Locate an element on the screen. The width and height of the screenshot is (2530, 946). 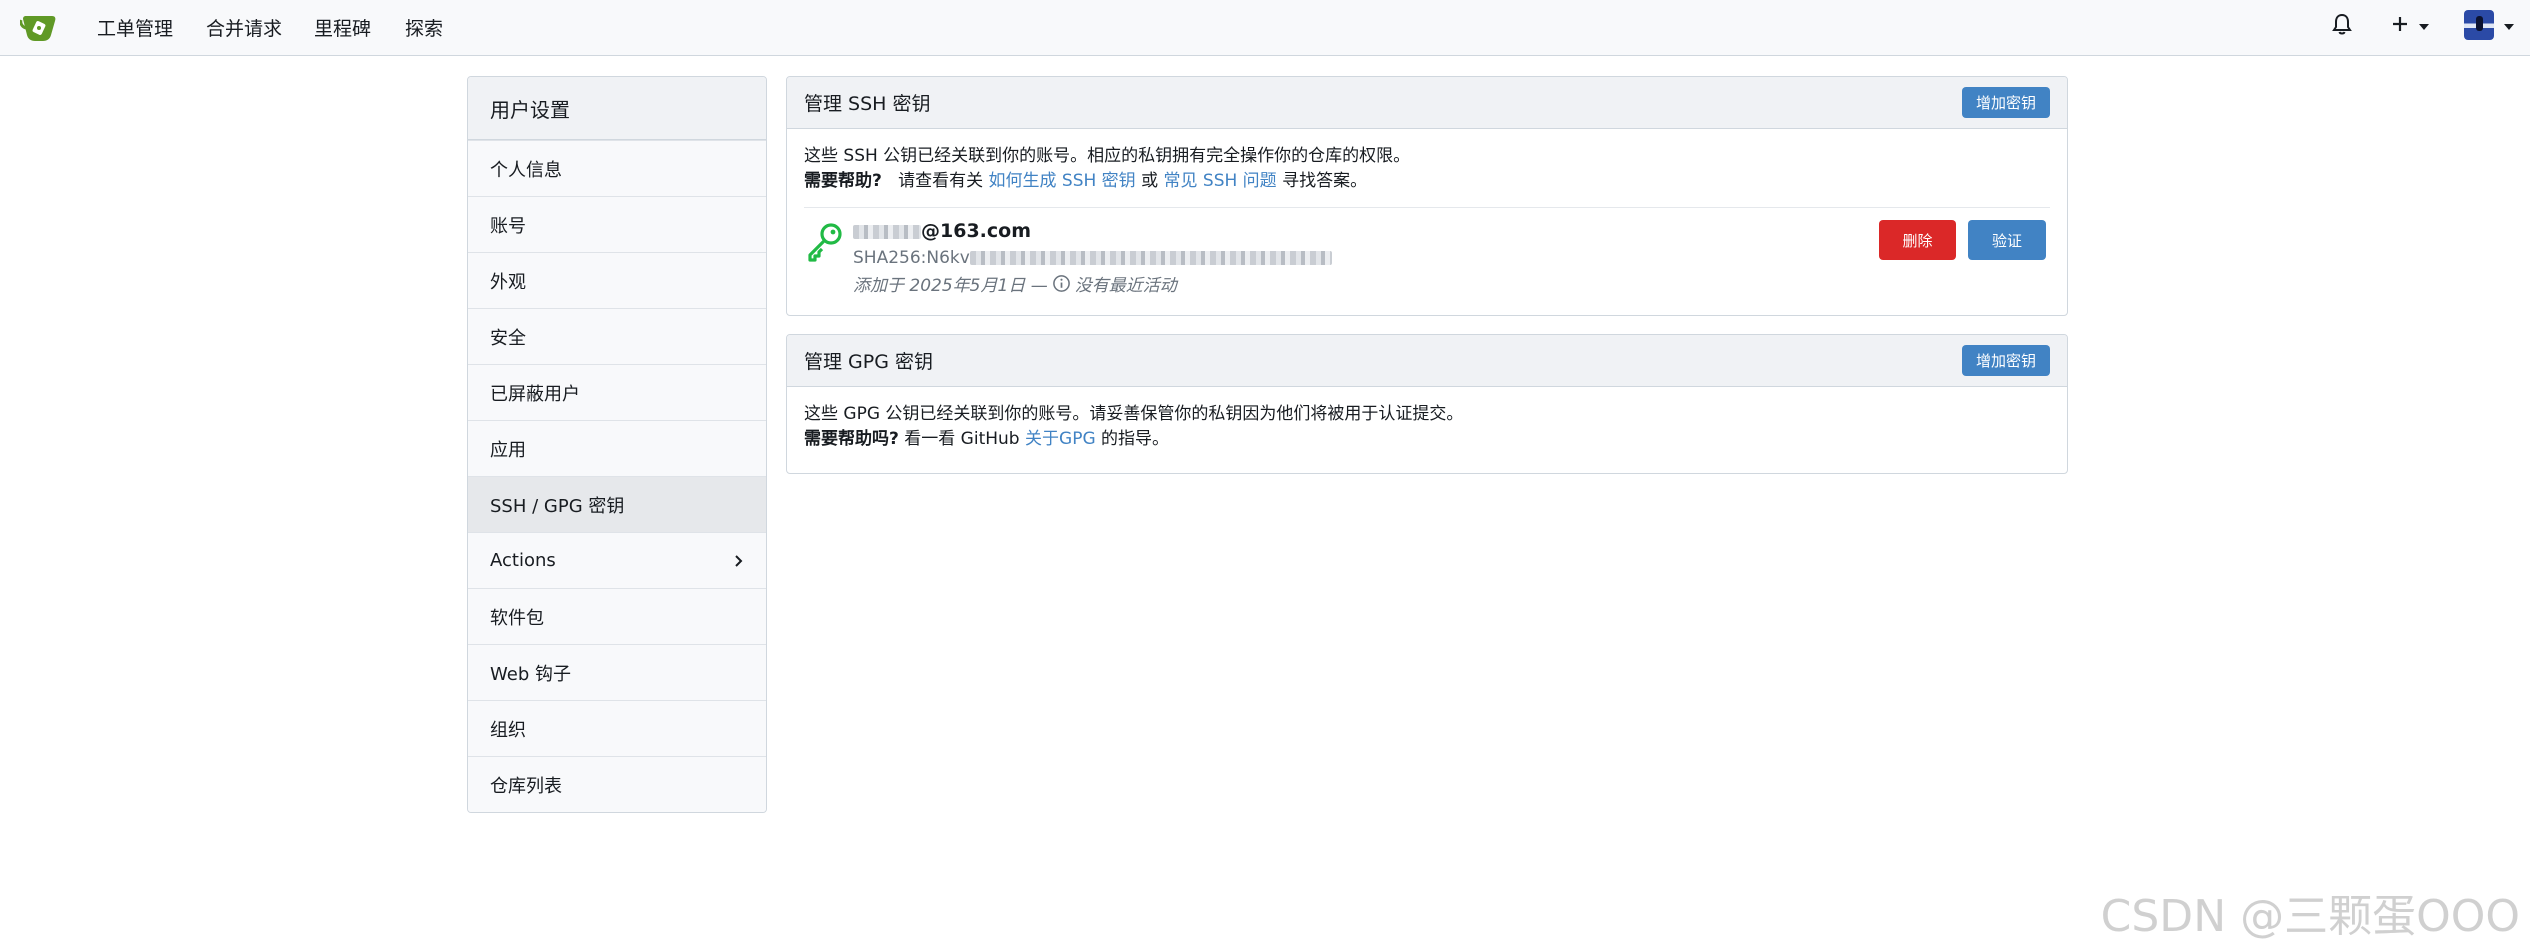
sidebar-item-label: Actions is located at coordinates (523, 560).